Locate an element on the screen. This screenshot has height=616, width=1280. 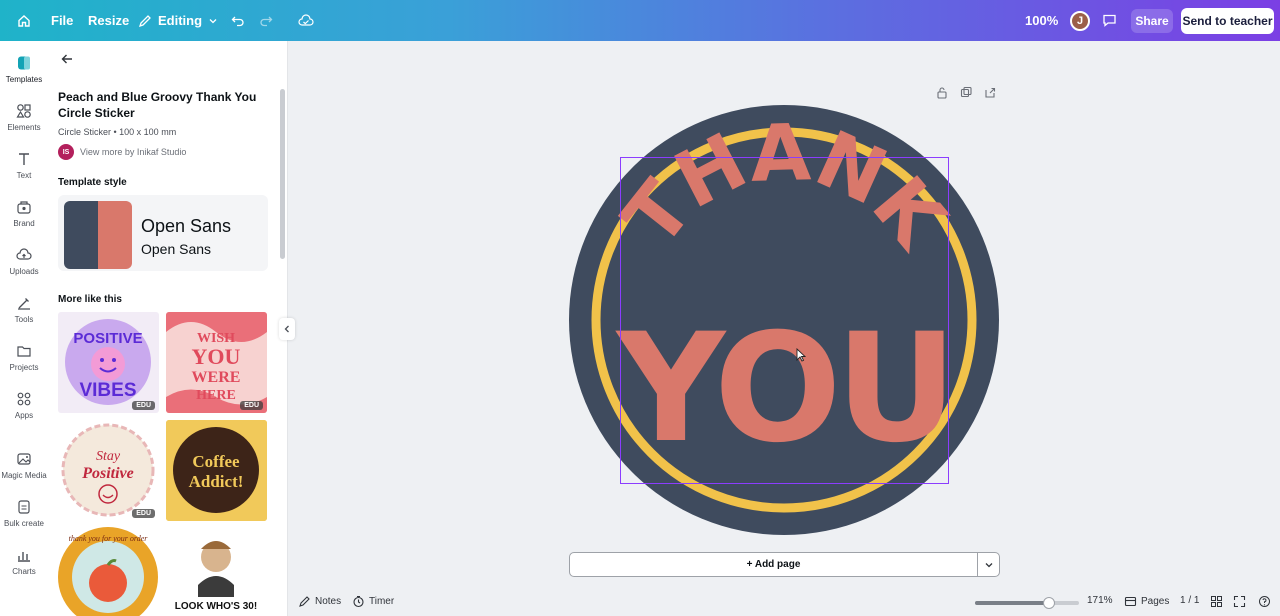
svg-text: LOOK WHO'S 30! is located at coordinates (216, 606).